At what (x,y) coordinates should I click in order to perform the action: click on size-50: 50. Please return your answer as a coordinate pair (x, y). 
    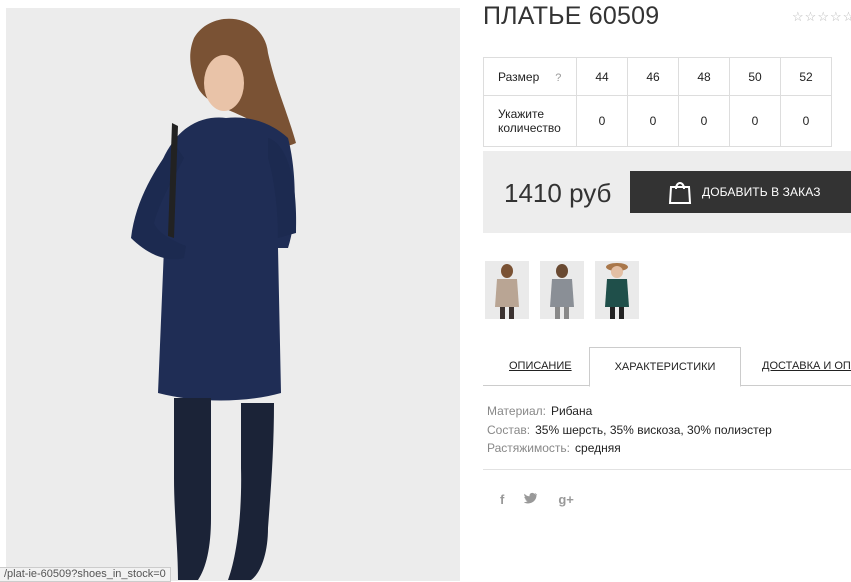
    Looking at the image, I should click on (755, 76).